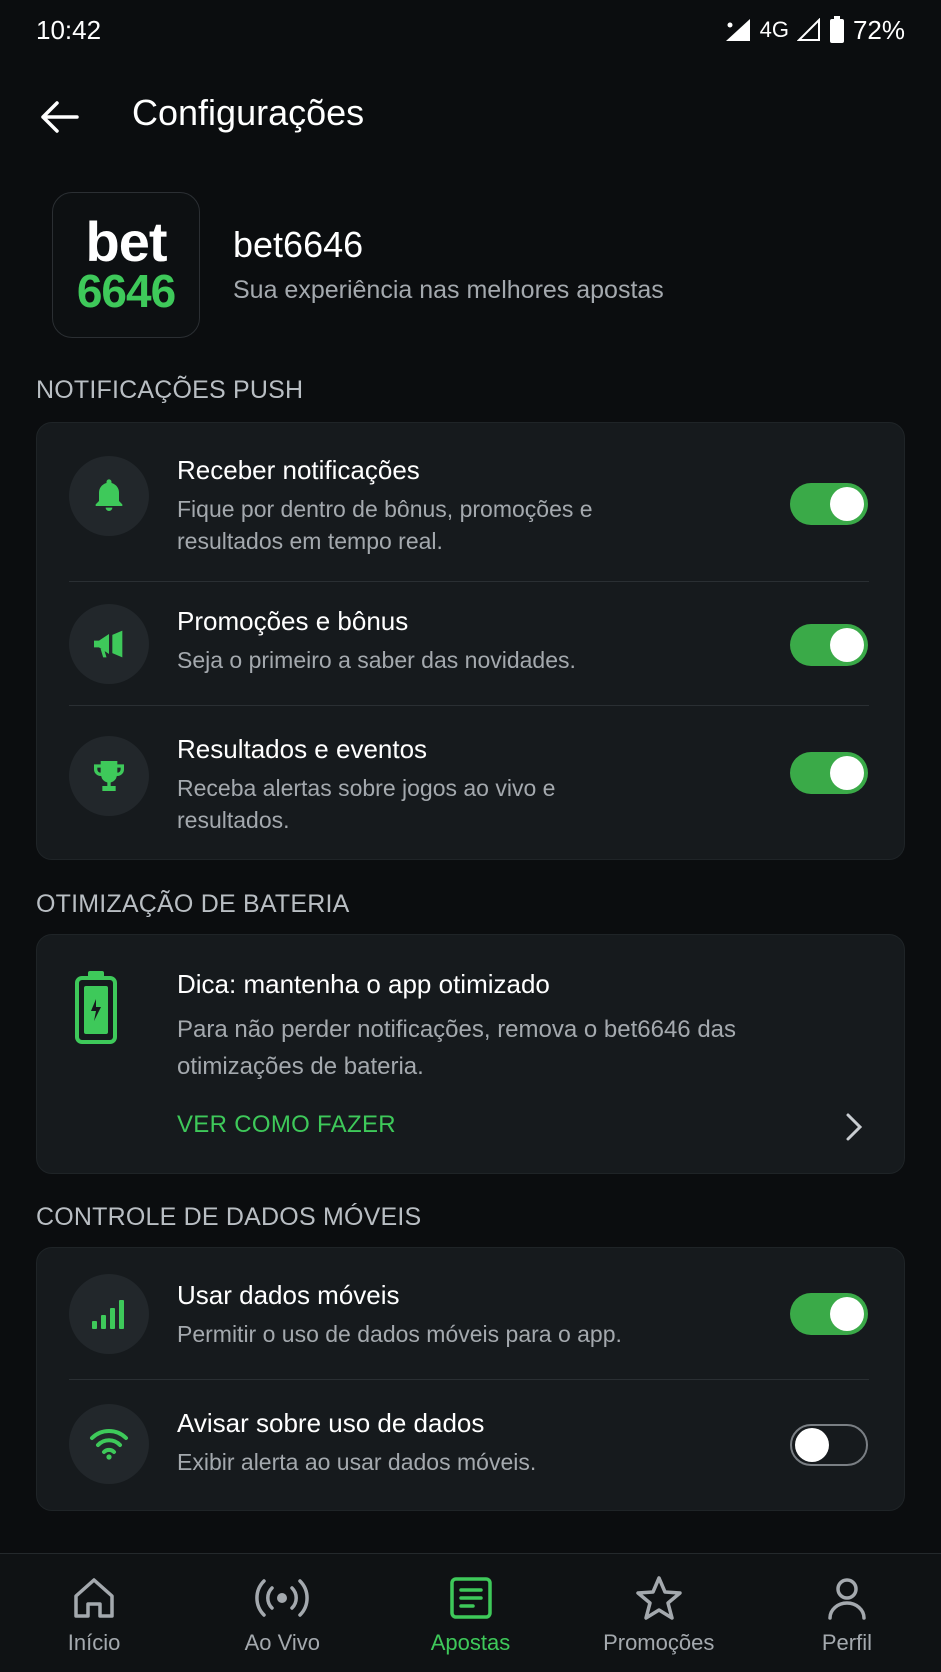 Image resolution: width=941 pixels, height=1672 pixels. I want to click on setting-description: Seja o primeiro a saber das novidades., so click(376, 660).